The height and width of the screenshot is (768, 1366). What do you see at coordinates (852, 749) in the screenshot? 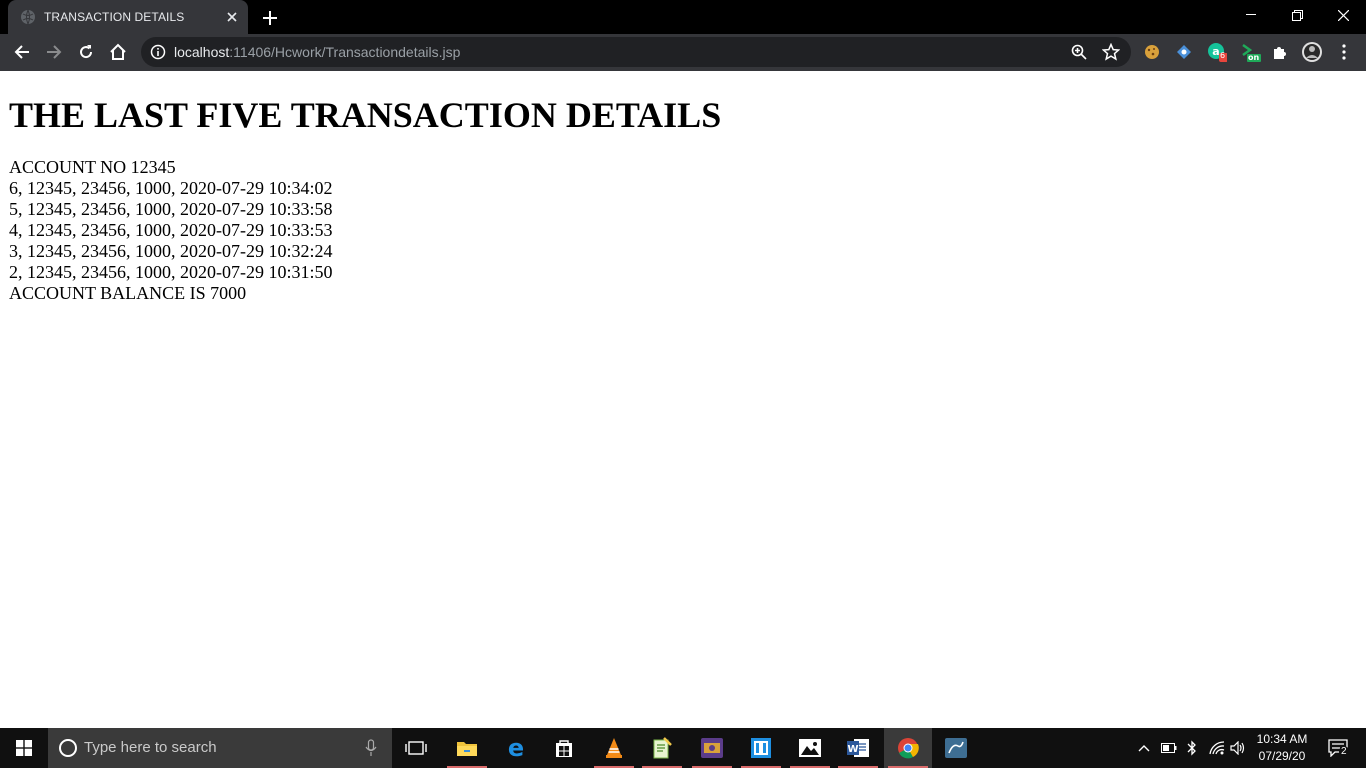
I see `svg-text: W` at bounding box center [852, 749].